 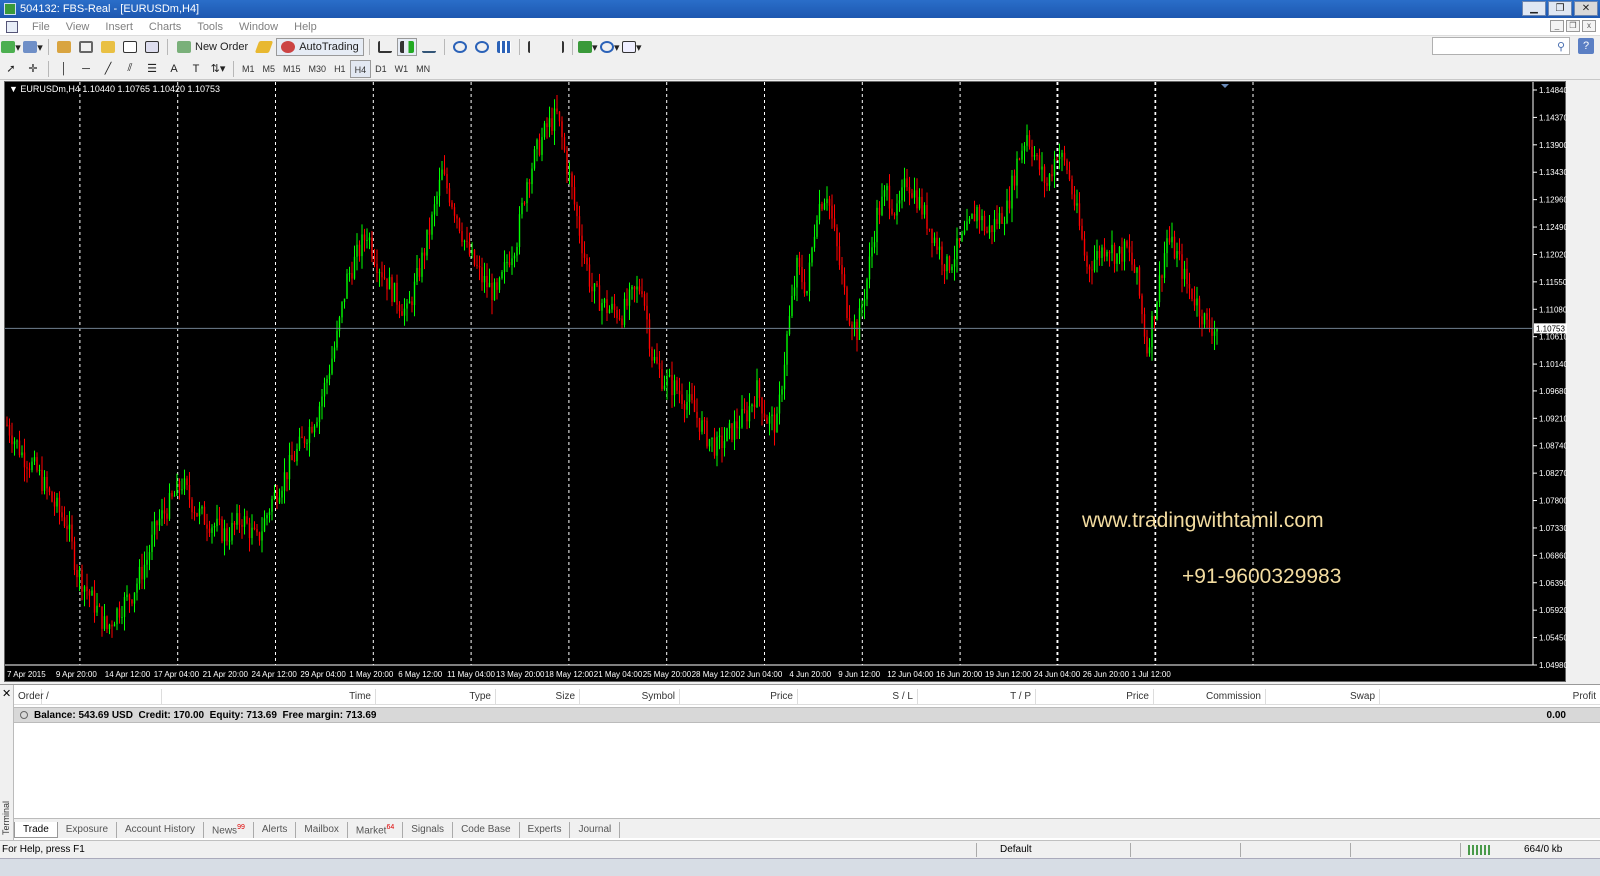 What do you see at coordinates (33, 47) in the screenshot?
I see `profiles-button: ▾` at bounding box center [33, 47].